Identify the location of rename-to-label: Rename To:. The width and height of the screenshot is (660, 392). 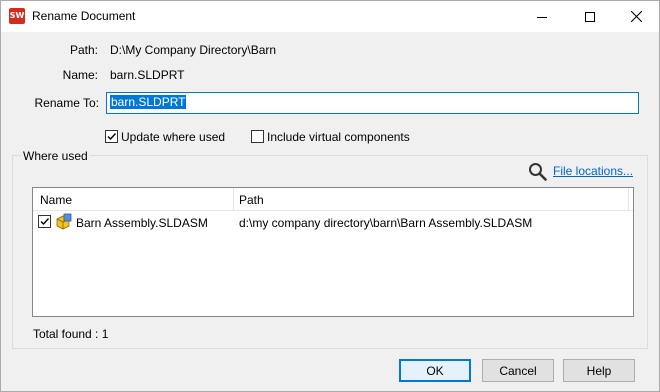
(66, 103).